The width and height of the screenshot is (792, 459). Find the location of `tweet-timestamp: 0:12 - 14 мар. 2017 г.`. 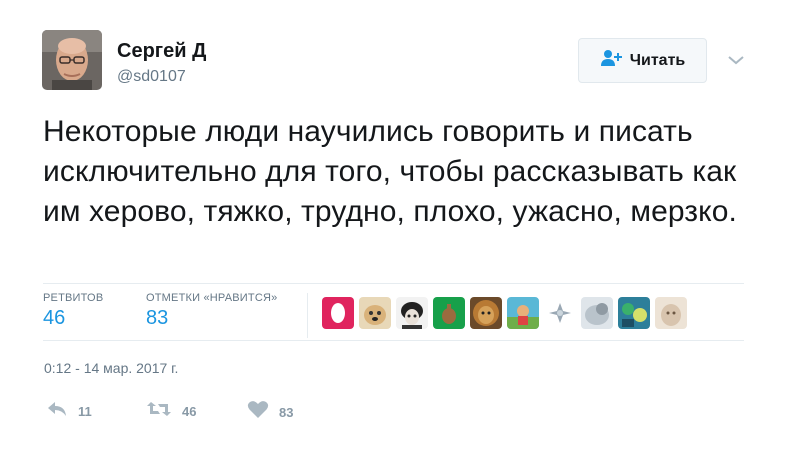

tweet-timestamp: 0:12 - 14 мар. 2017 г. is located at coordinates (111, 368).